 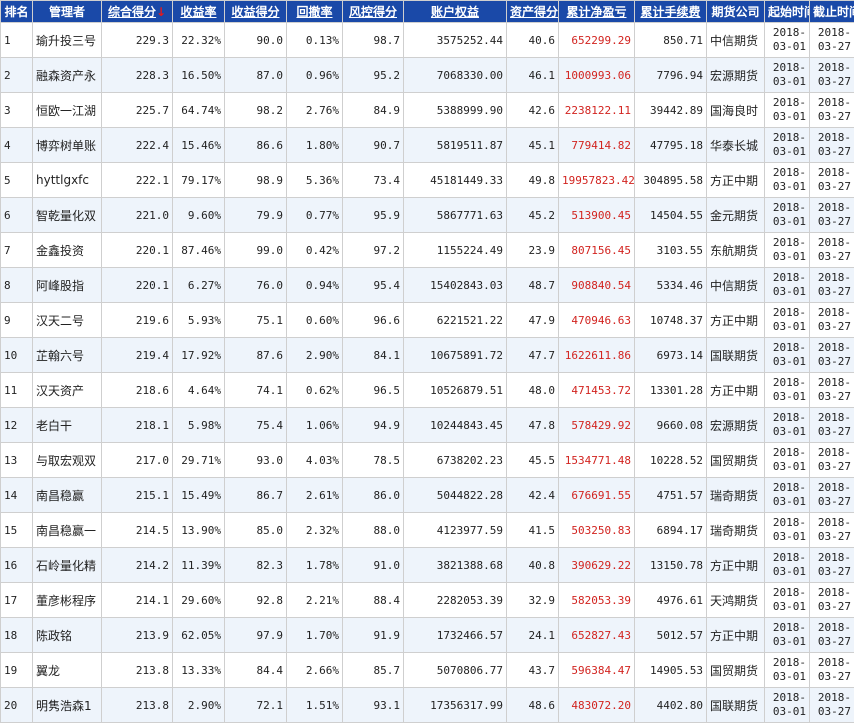 I want to click on header-equity: 账户权益, so click(x=455, y=12).